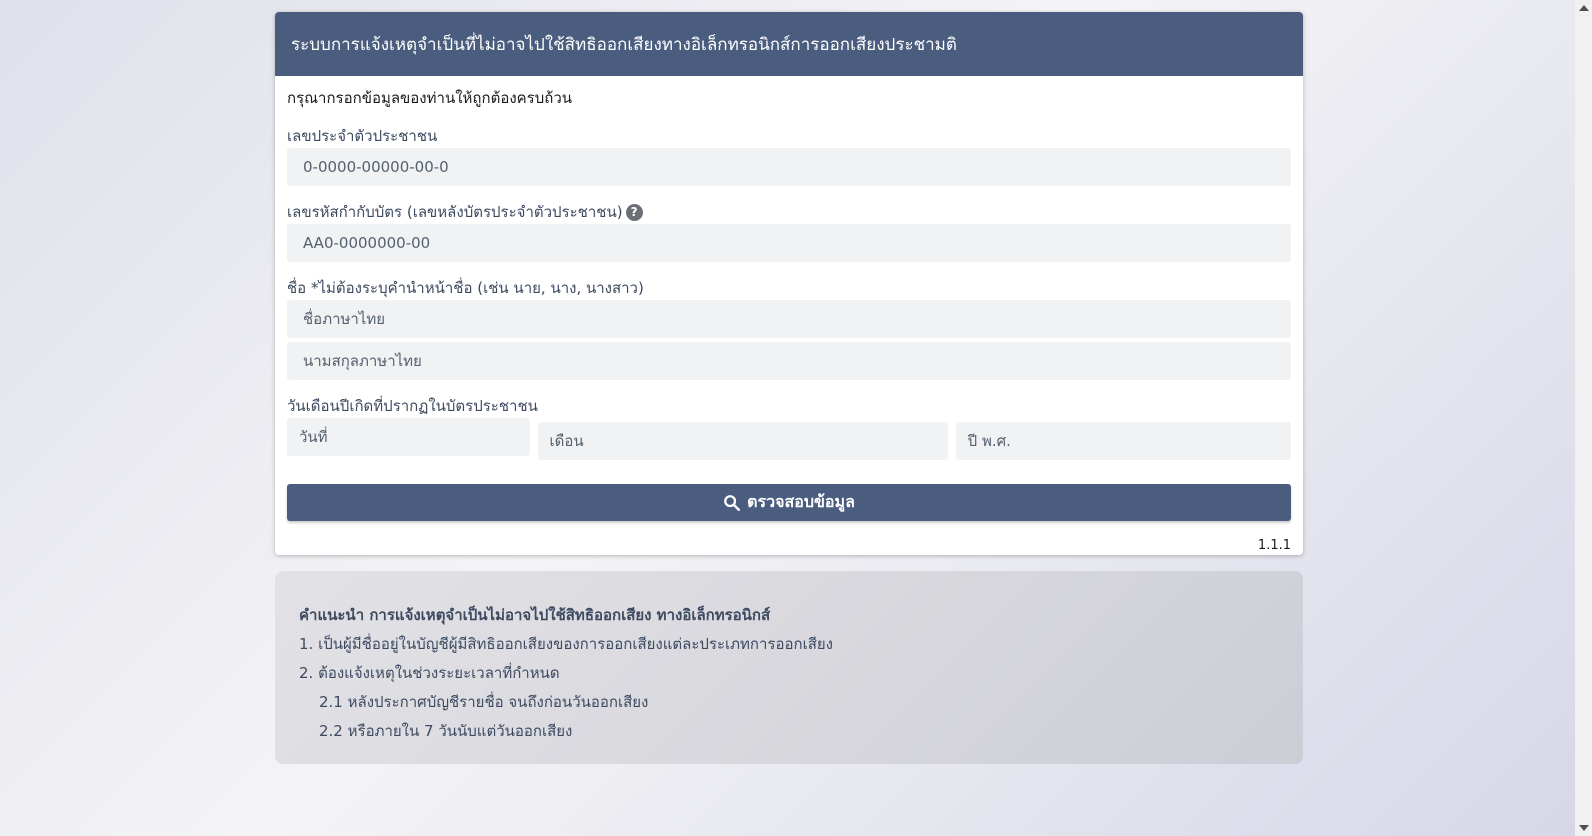 The width and height of the screenshot is (1592, 836). Describe the element at coordinates (742, 441) in the screenshot. I see `dob-month-select` at that location.